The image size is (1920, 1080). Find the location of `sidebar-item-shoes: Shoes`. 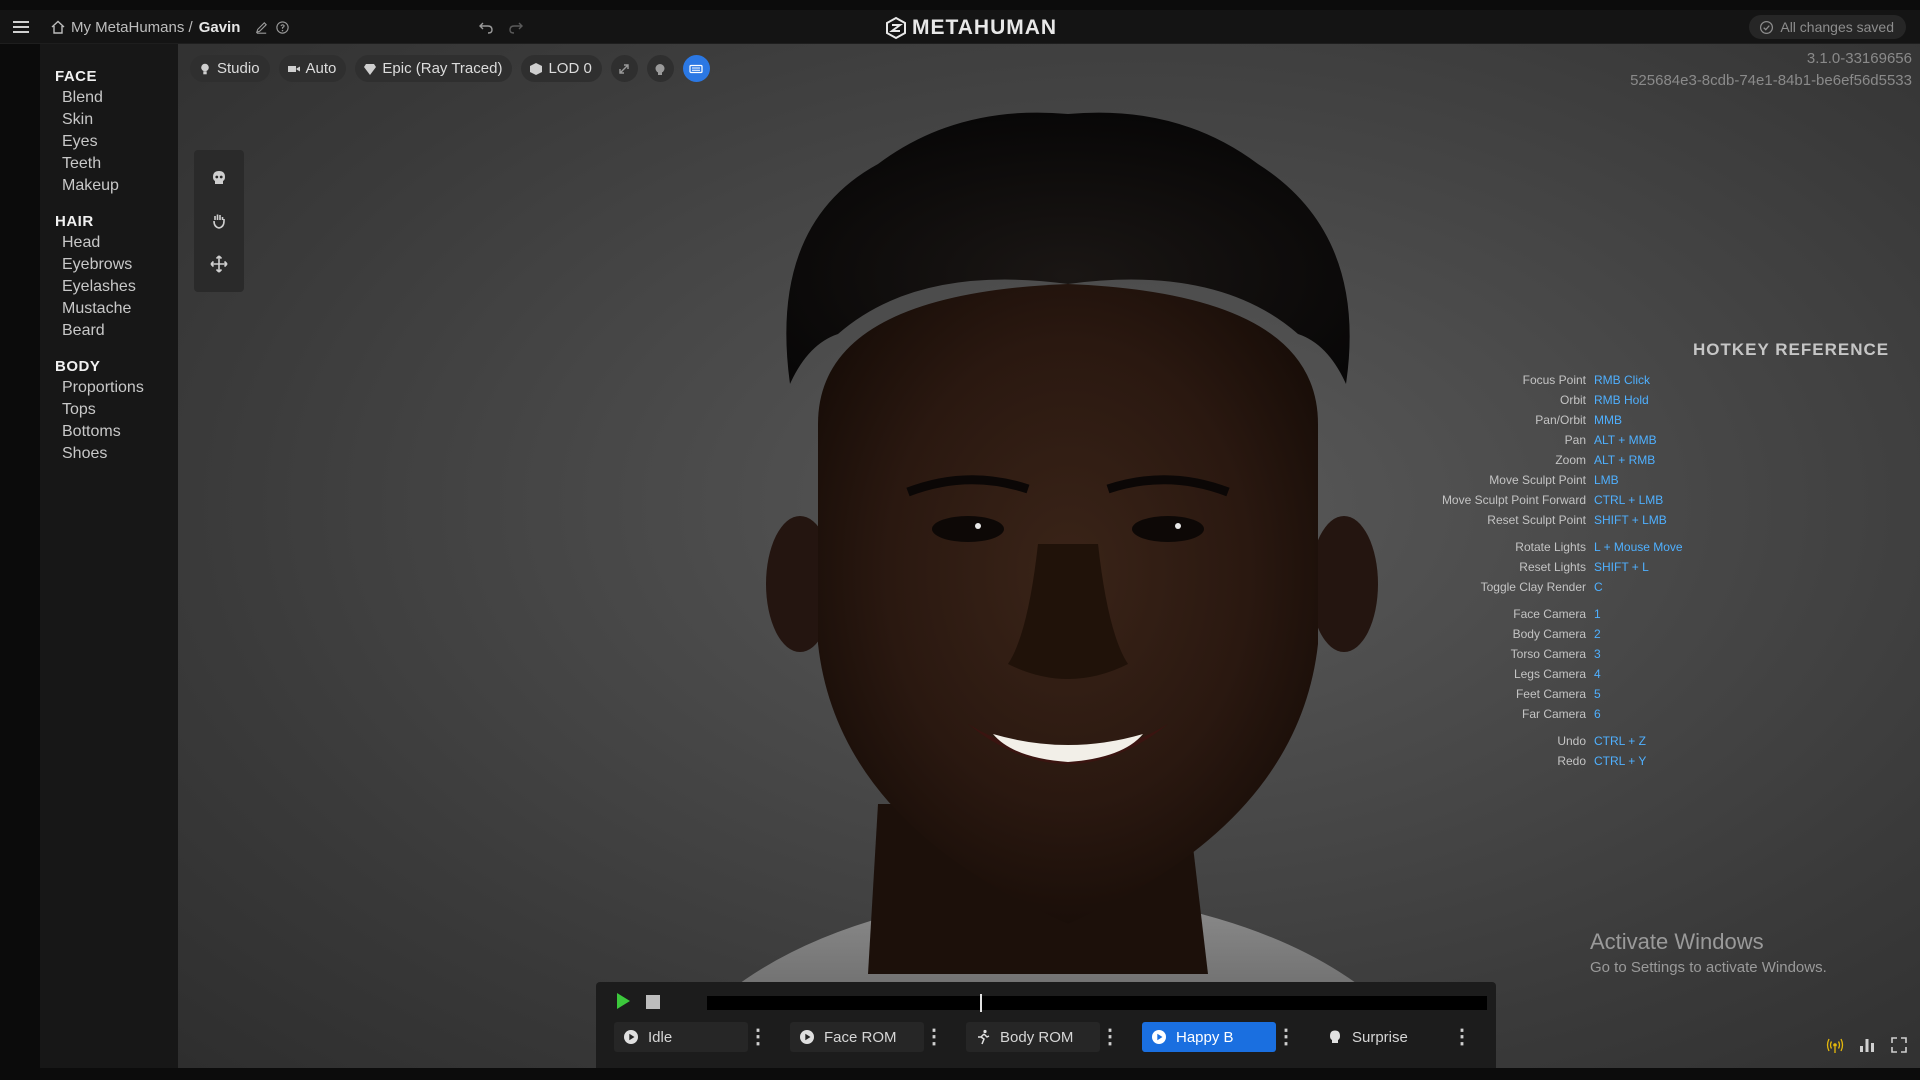

sidebar-item-shoes: Shoes is located at coordinates (84, 454).